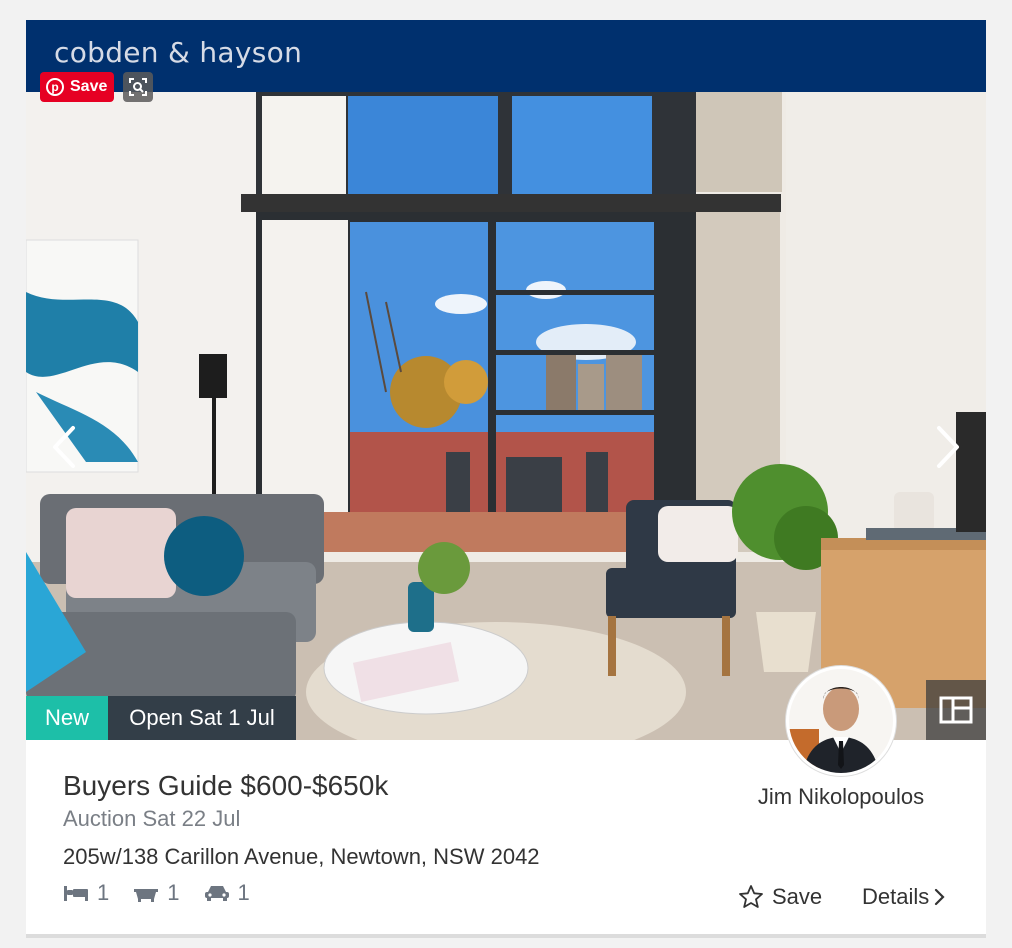 The image size is (1012, 948). I want to click on save-listing-label: Save, so click(797, 896).